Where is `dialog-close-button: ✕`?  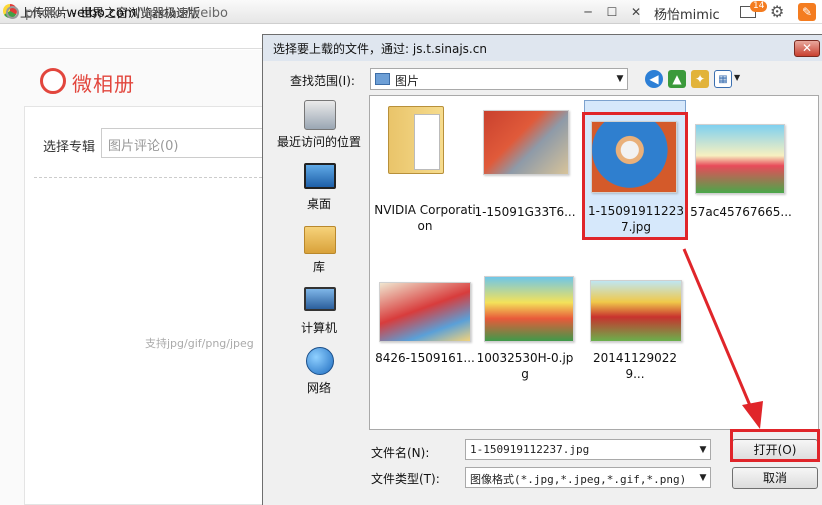
dialog-close-button: ✕ is located at coordinates (807, 48).